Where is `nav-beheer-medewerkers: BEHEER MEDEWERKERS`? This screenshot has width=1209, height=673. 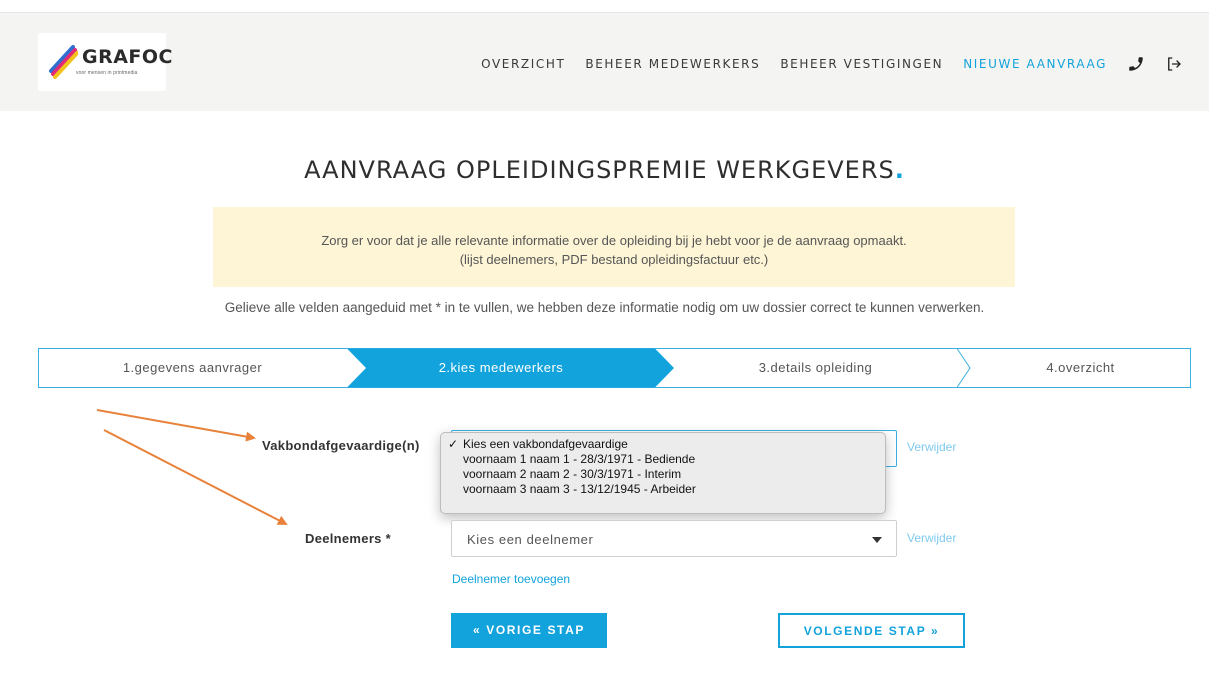 nav-beheer-medewerkers: BEHEER MEDEWERKERS is located at coordinates (672, 64).